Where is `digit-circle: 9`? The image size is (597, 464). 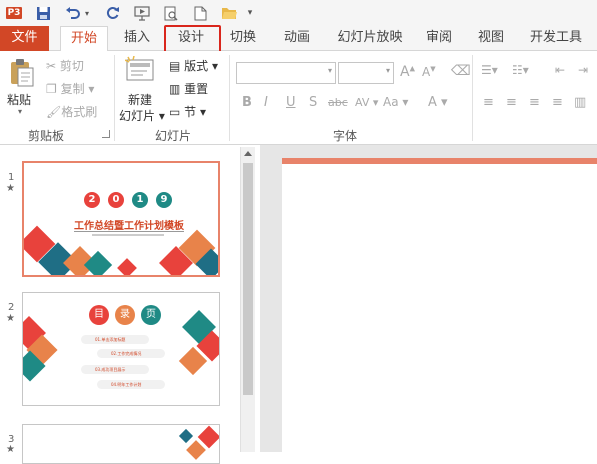
digit-circle: 9 is located at coordinates (164, 200).